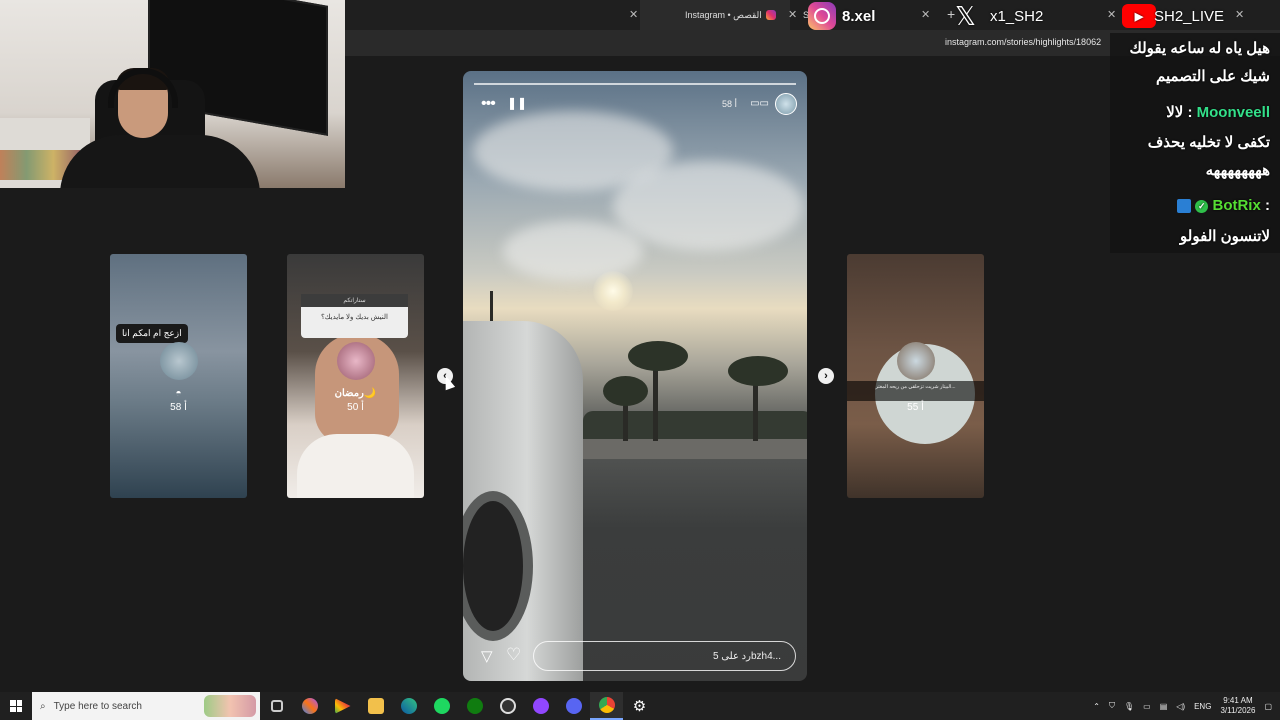 The image size is (1280, 720). Describe the element at coordinates (606, 706) in the screenshot. I see `chrome-icon` at that location.